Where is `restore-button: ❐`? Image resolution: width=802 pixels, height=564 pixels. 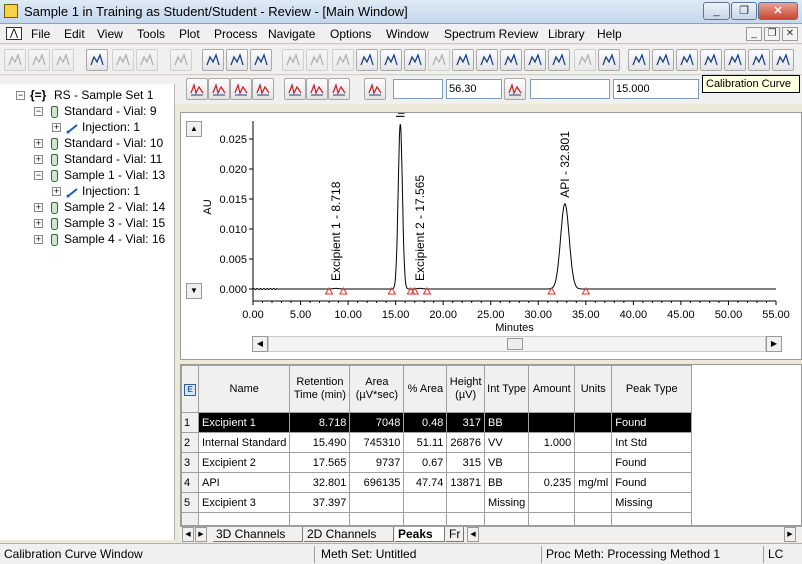
restore-button: ❐ is located at coordinates (744, 11).